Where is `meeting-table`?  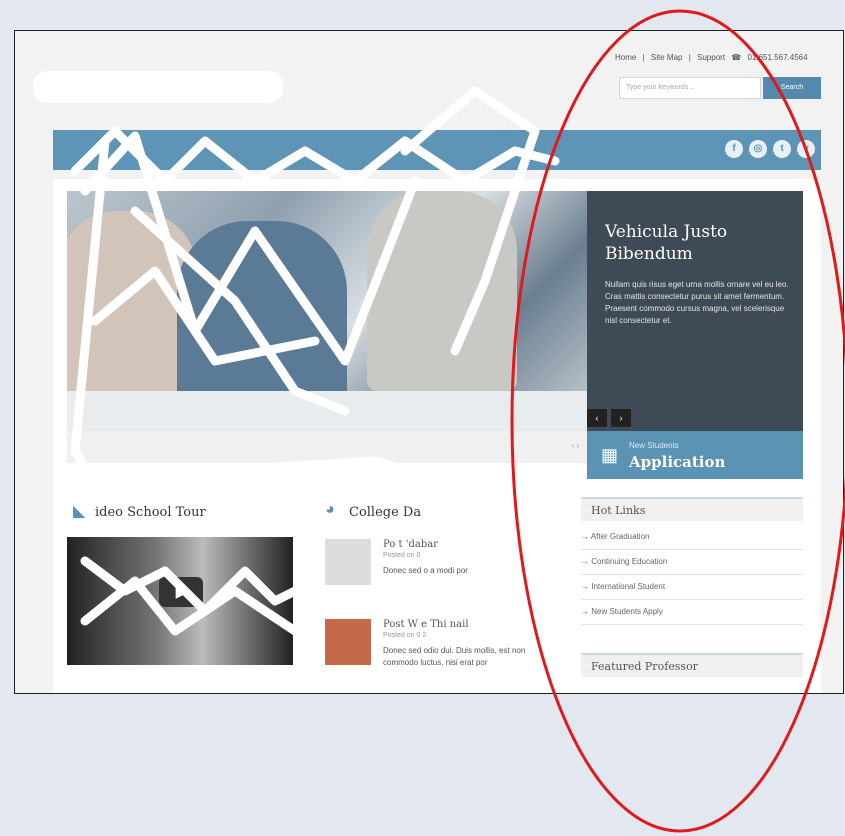
meeting-table is located at coordinates (327, 411).